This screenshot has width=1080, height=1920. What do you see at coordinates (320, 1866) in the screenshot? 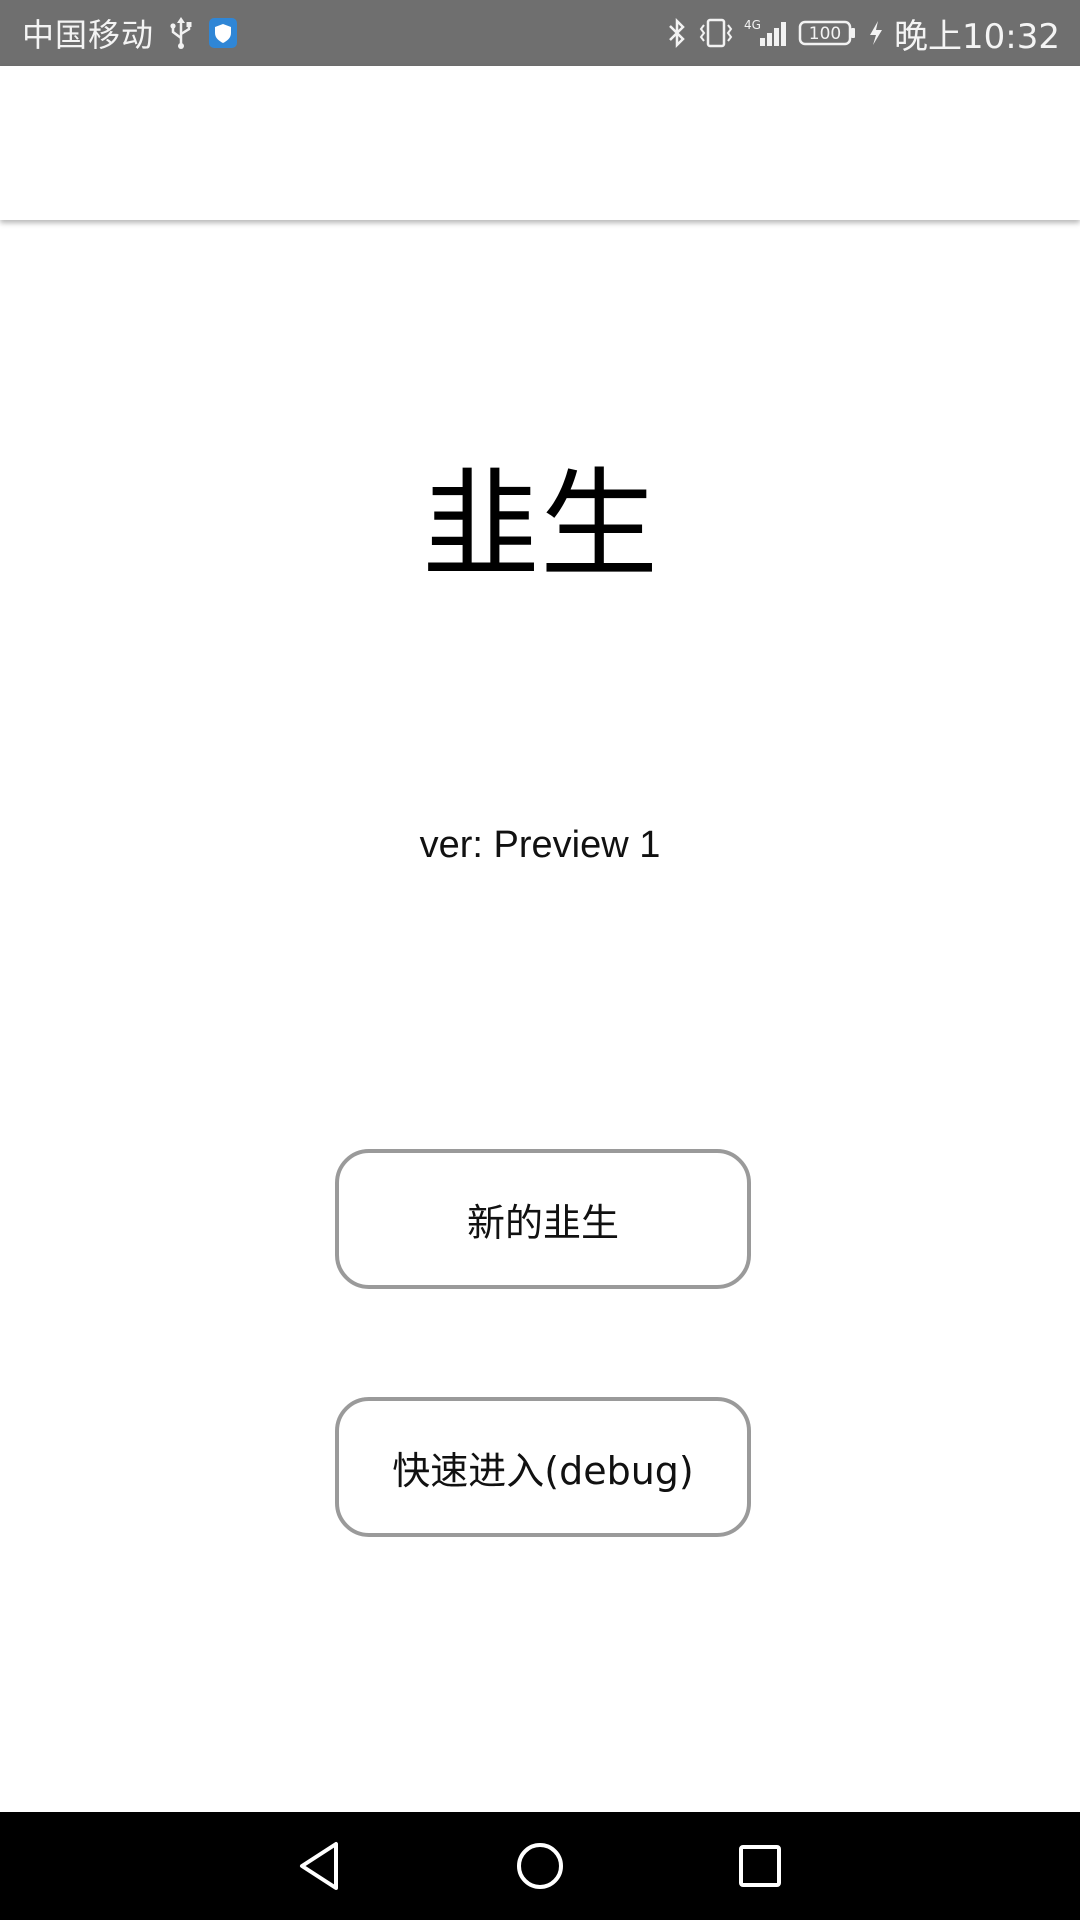
I see `back-icon` at bounding box center [320, 1866].